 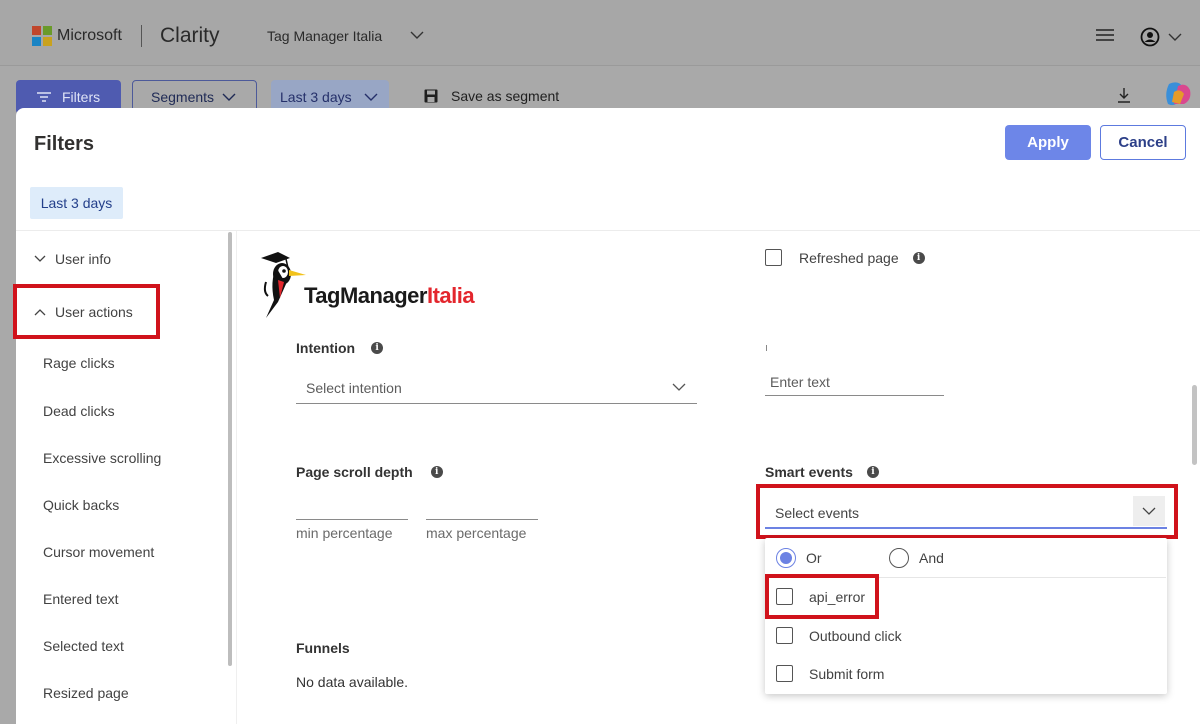 I want to click on sidebar-item-quick-backs: Quick backs, so click(x=81, y=505).